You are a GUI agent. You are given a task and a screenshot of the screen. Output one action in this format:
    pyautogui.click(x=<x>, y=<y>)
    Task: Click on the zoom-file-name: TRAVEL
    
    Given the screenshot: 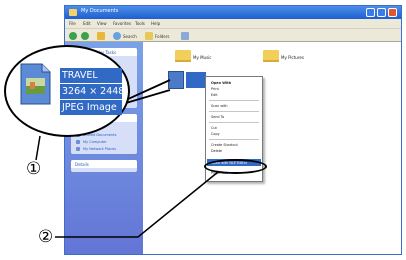 What is the action you would take?
    pyautogui.click(x=91, y=75)
    